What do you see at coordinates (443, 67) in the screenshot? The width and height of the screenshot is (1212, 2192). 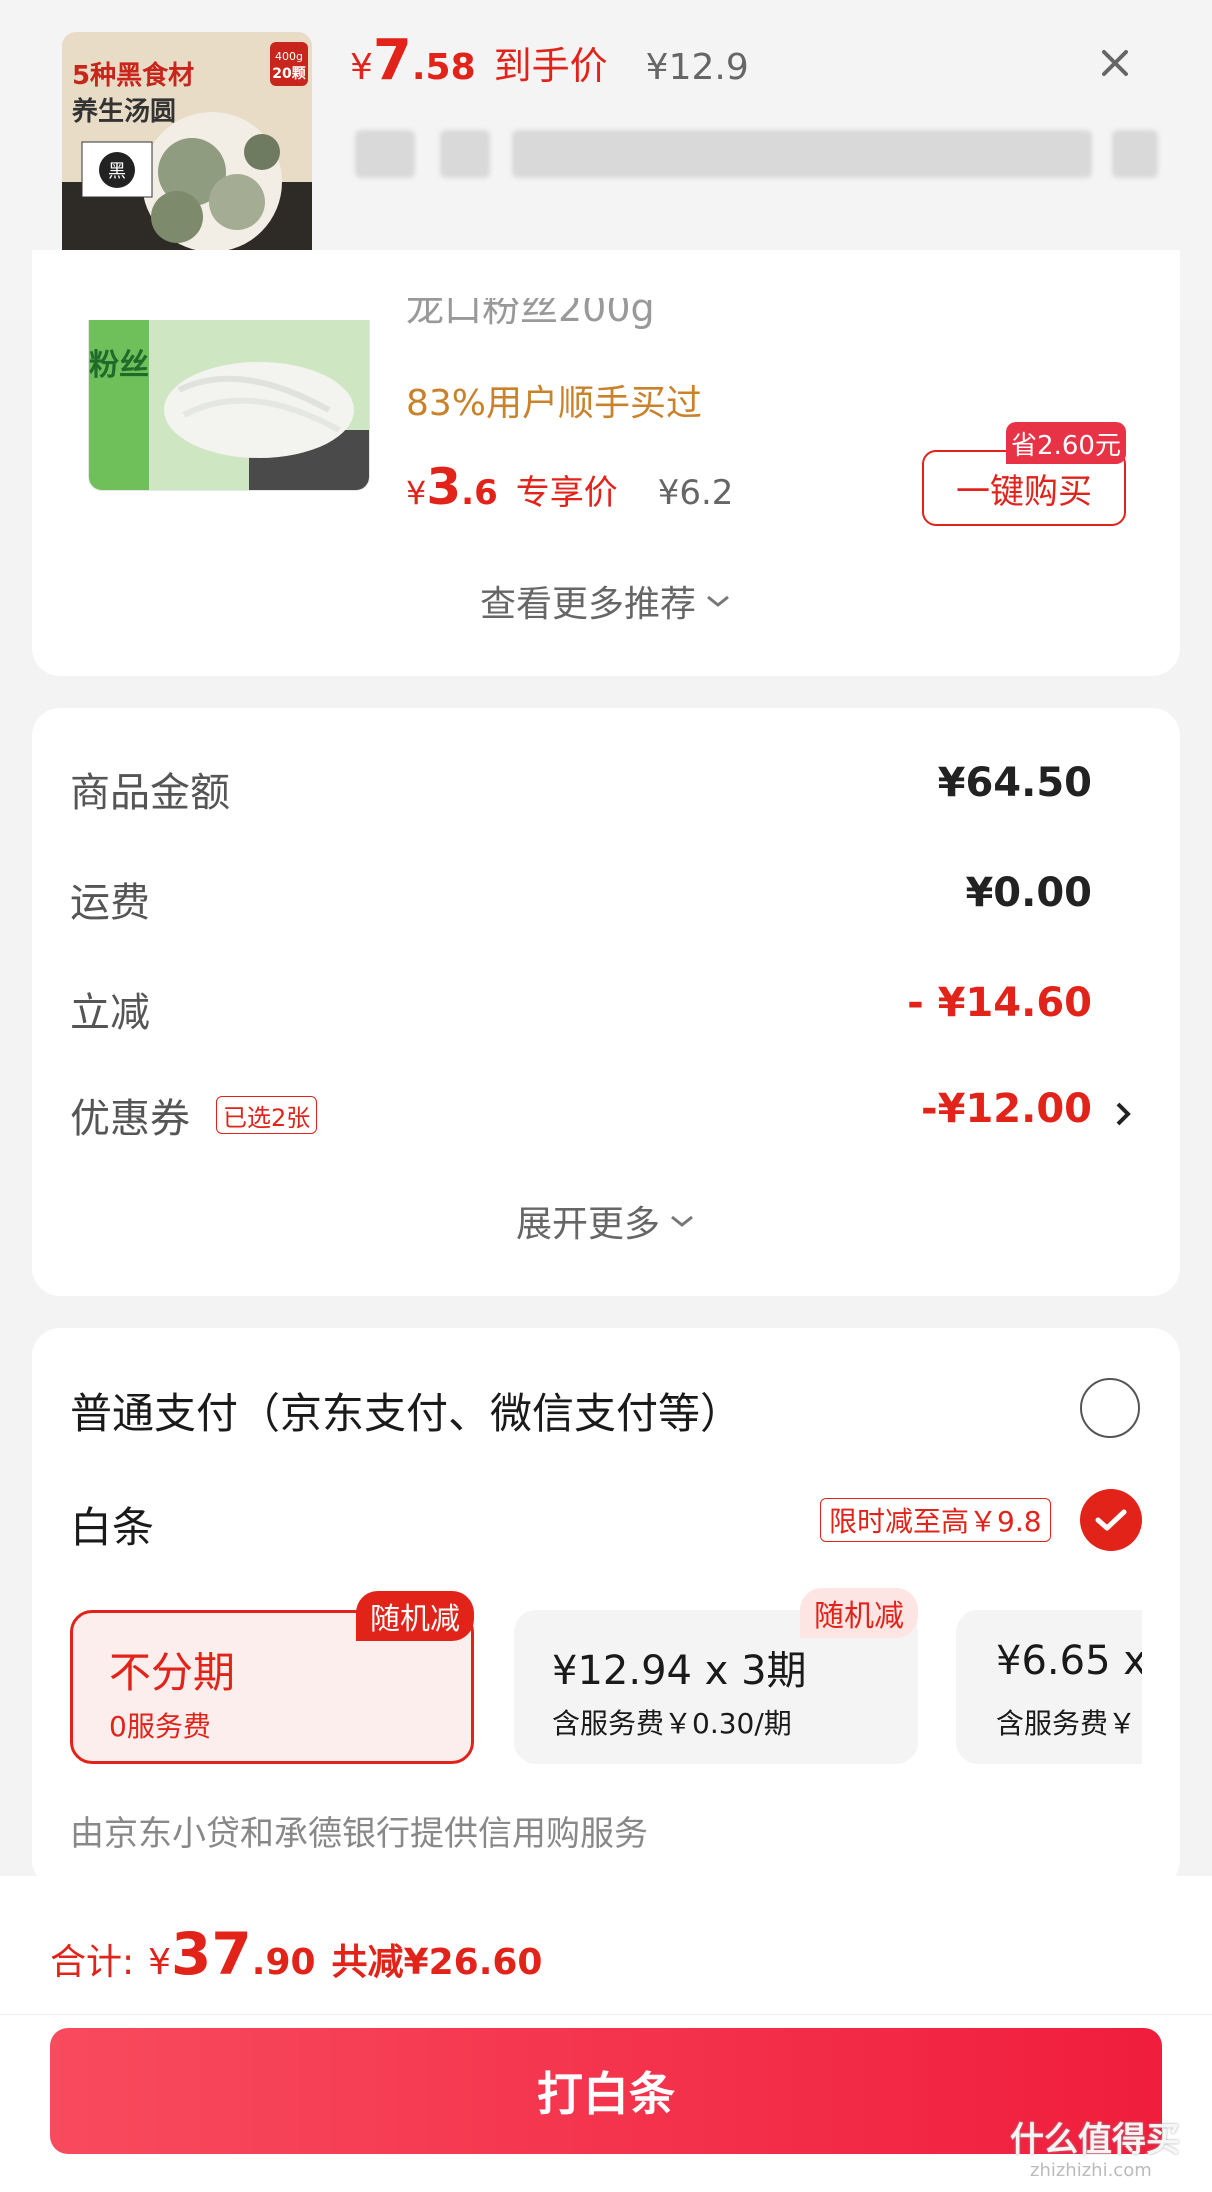 I see `price-dec: .58` at bounding box center [443, 67].